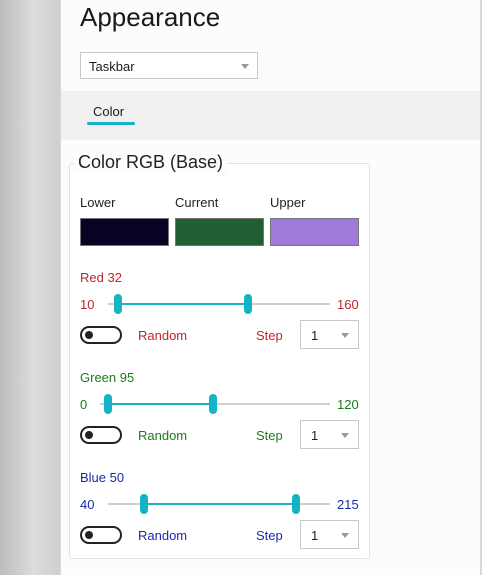  Describe the element at coordinates (151, 162) in the screenshot. I see `group-title: Color RGB (Base)` at that location.